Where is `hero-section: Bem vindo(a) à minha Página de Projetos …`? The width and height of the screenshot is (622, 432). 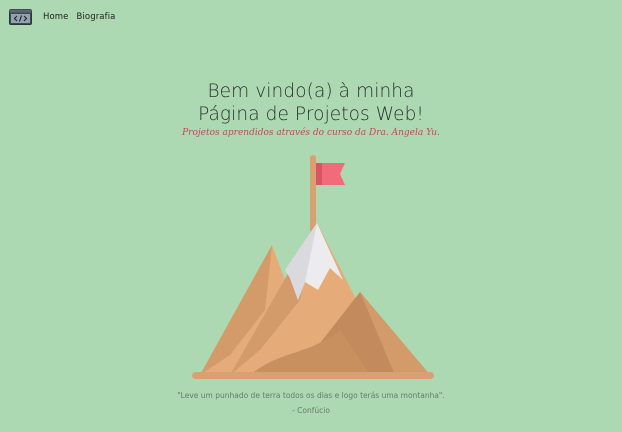
hero-section: Bem vindo(a) à minha Página de Projetos … is located at coordinates (311, 109).